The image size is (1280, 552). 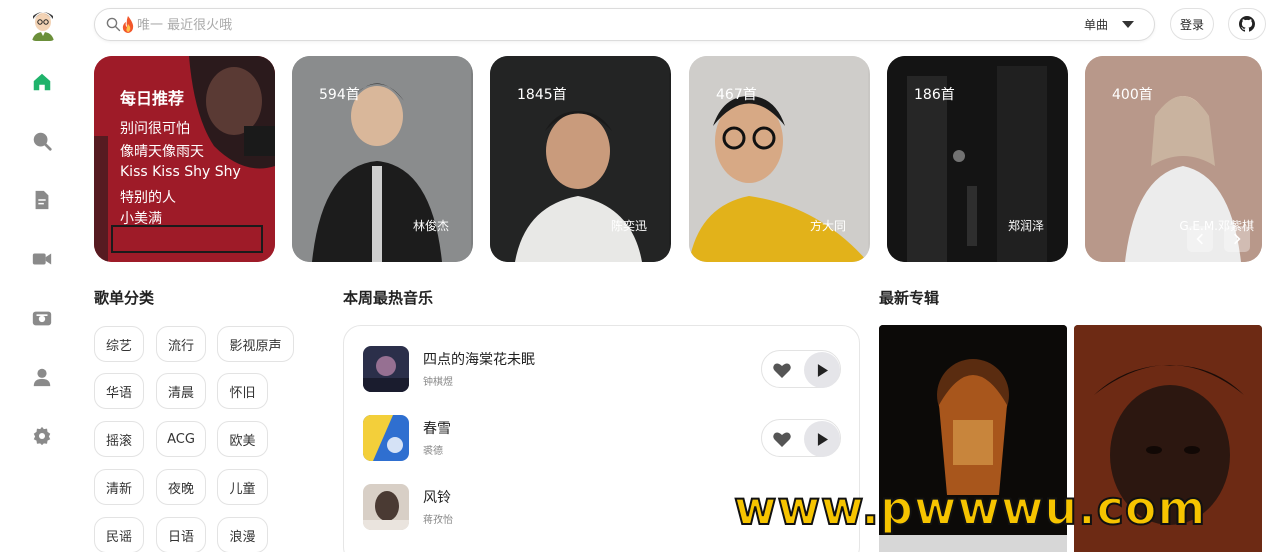 I want to click on artist-name: 林俊杰, so click(x=430, y=226).